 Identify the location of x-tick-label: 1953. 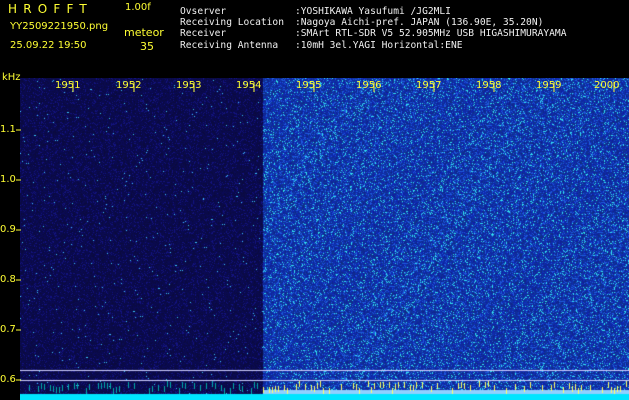
(189, 85).